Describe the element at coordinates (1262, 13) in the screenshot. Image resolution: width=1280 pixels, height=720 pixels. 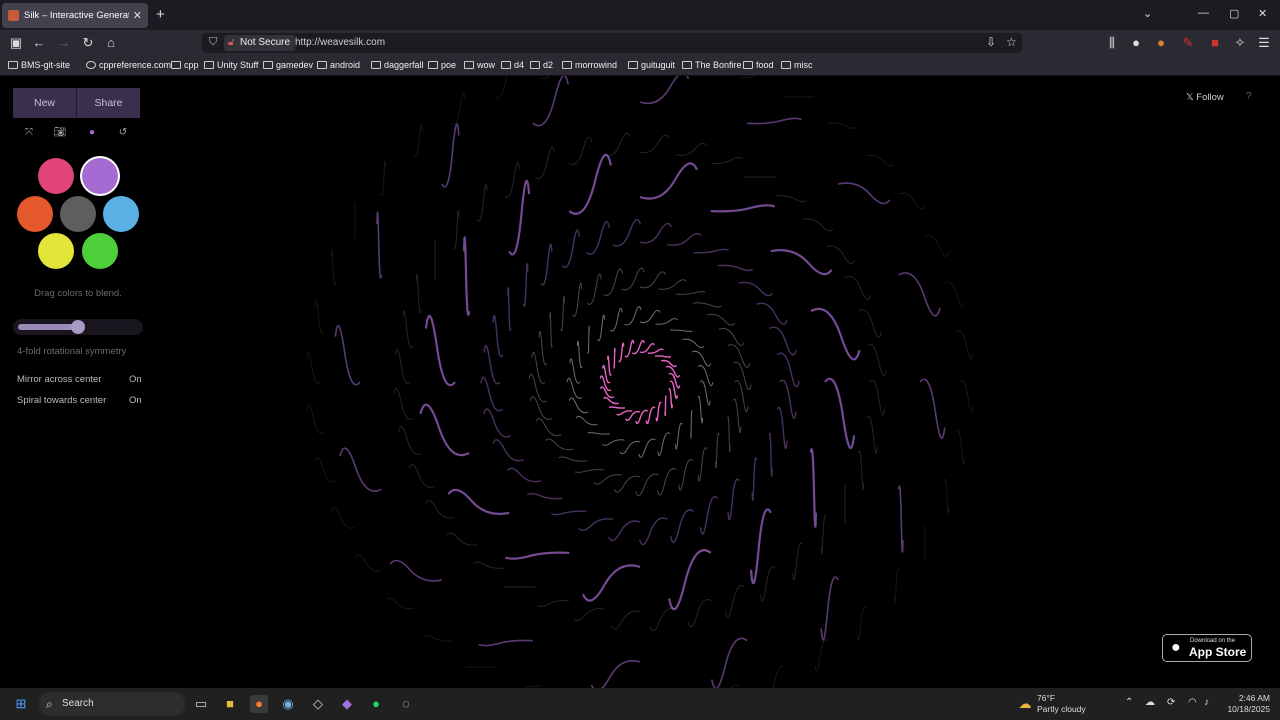
I see `close-window-button: ✕` at that location.